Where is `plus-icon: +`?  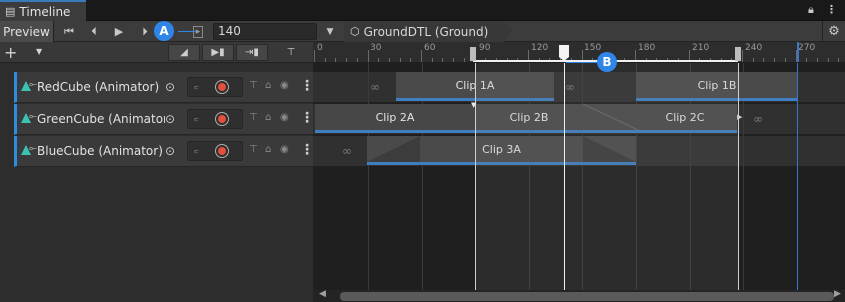
plus-icon: + is located at coordinates (11, 52).